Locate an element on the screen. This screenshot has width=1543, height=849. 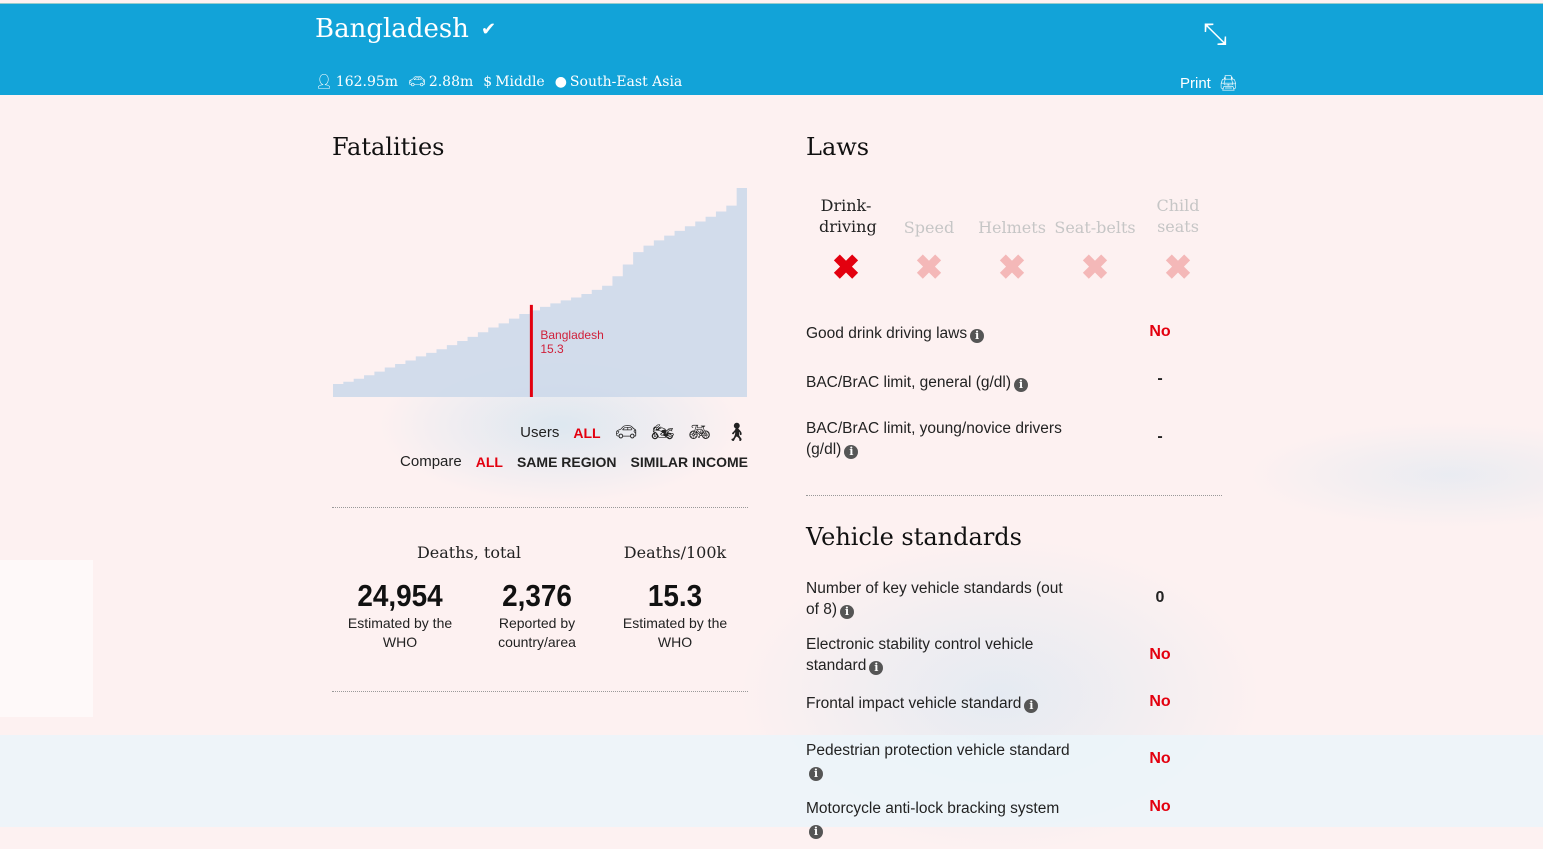
deaths-total-label: Deaths, total is located at coordinates (469, 552).